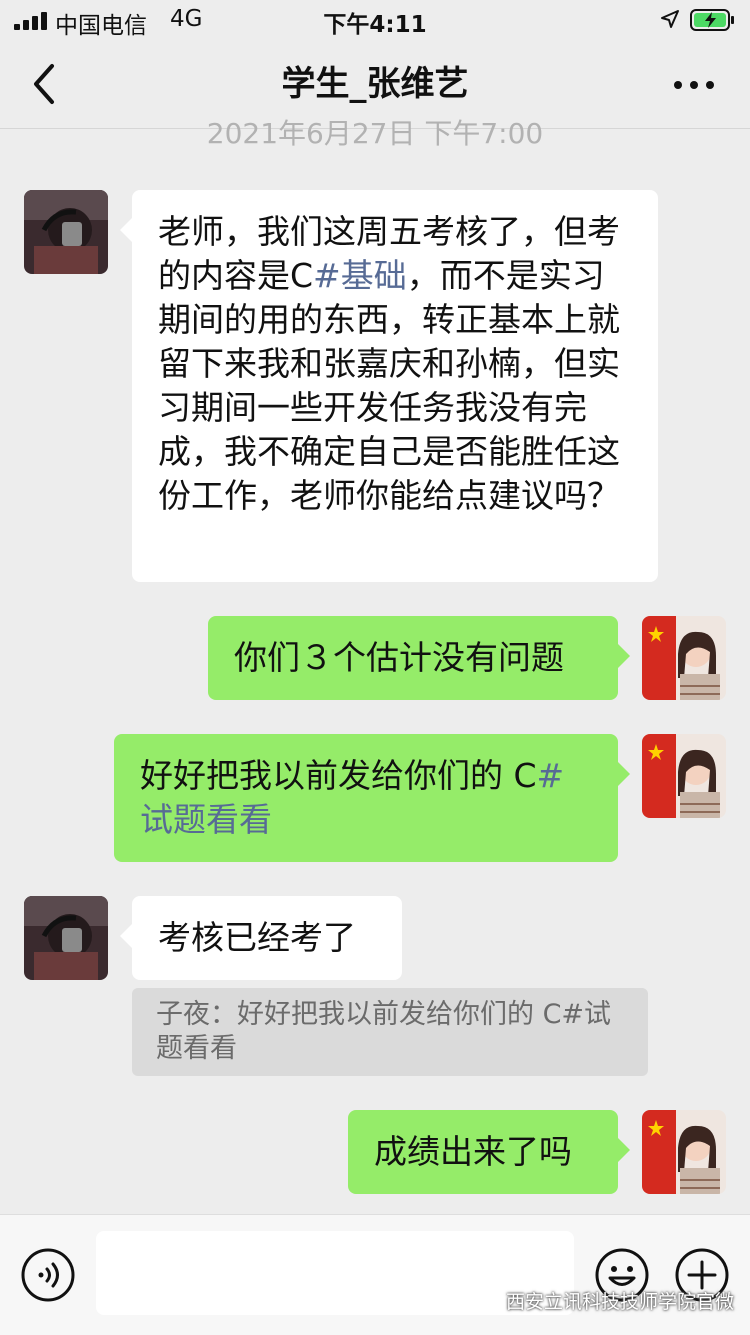  What do you see at coordinates (390, 1032) in the screenshot?
I see `quoted-message: 子夜：好好把我以前发给你们的 C#试题看看` at bounding box center [390, 1032].